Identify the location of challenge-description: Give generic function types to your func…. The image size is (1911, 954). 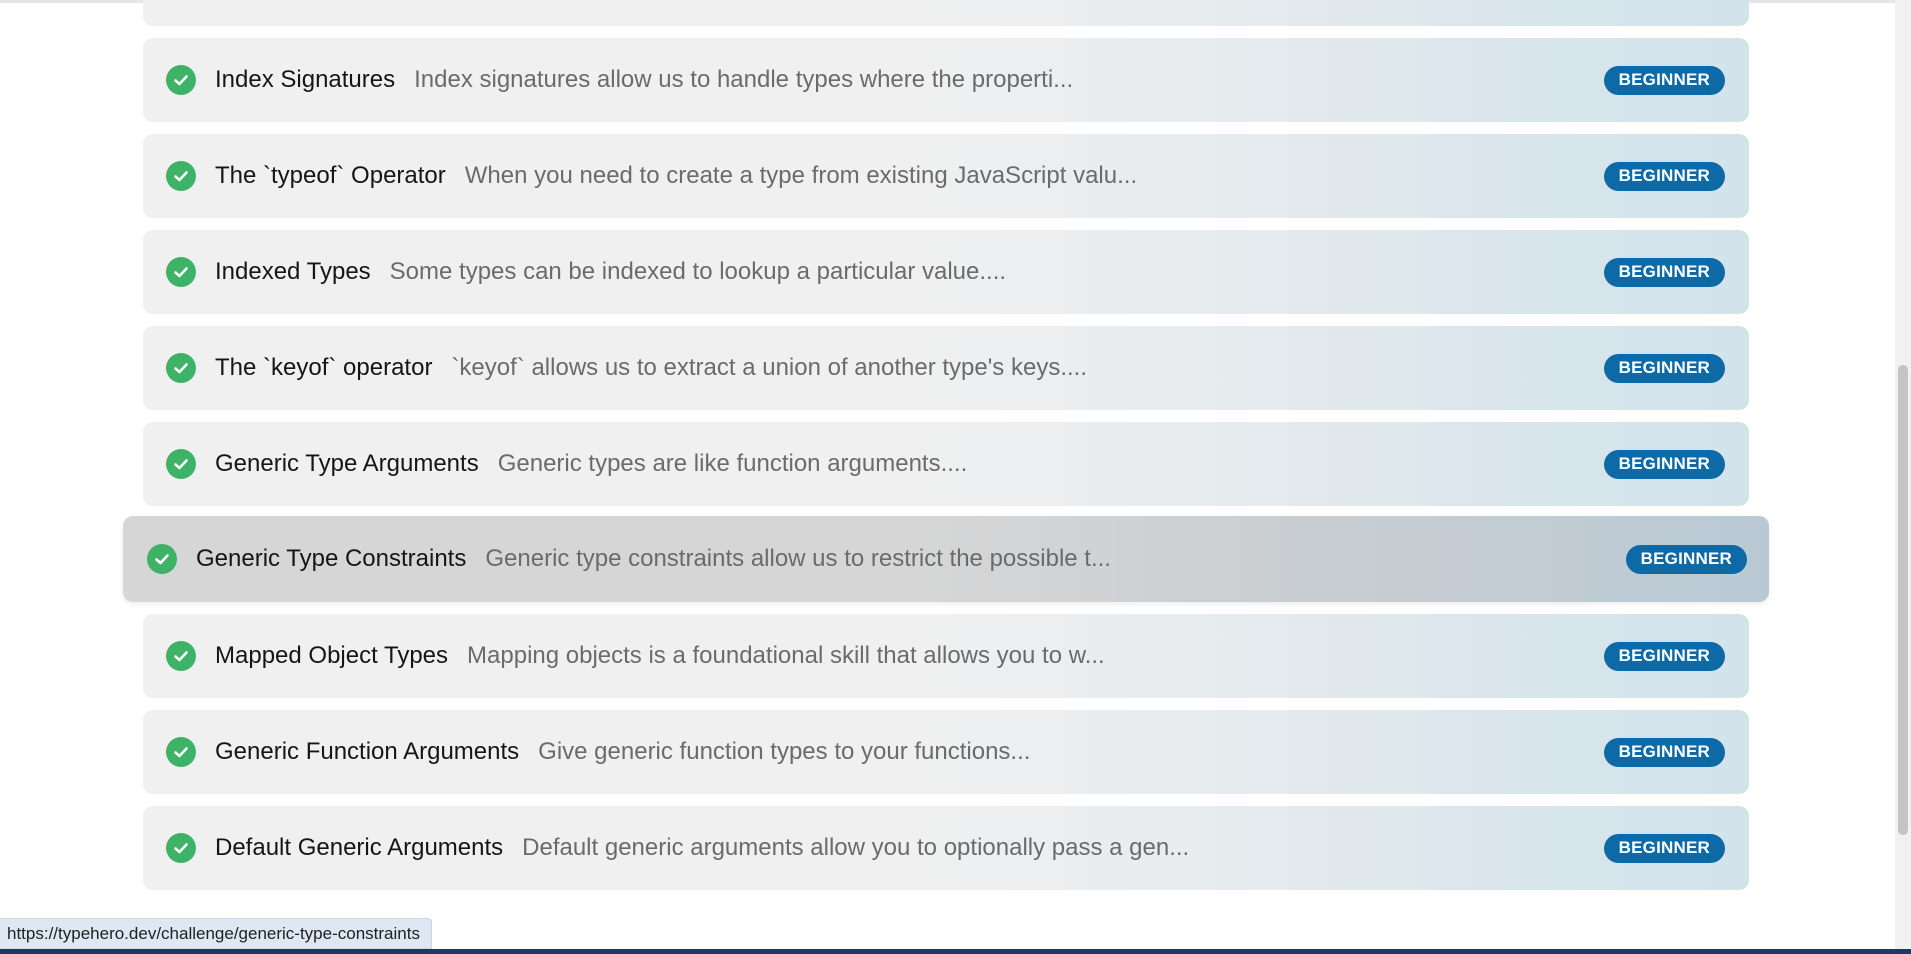
(784, 751).